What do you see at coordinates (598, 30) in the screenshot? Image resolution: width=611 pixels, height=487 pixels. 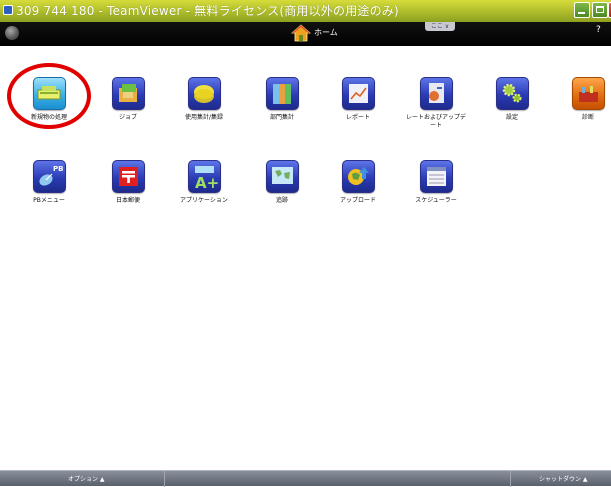 I see `help-icon: ?` at bounding box center [598, 30].